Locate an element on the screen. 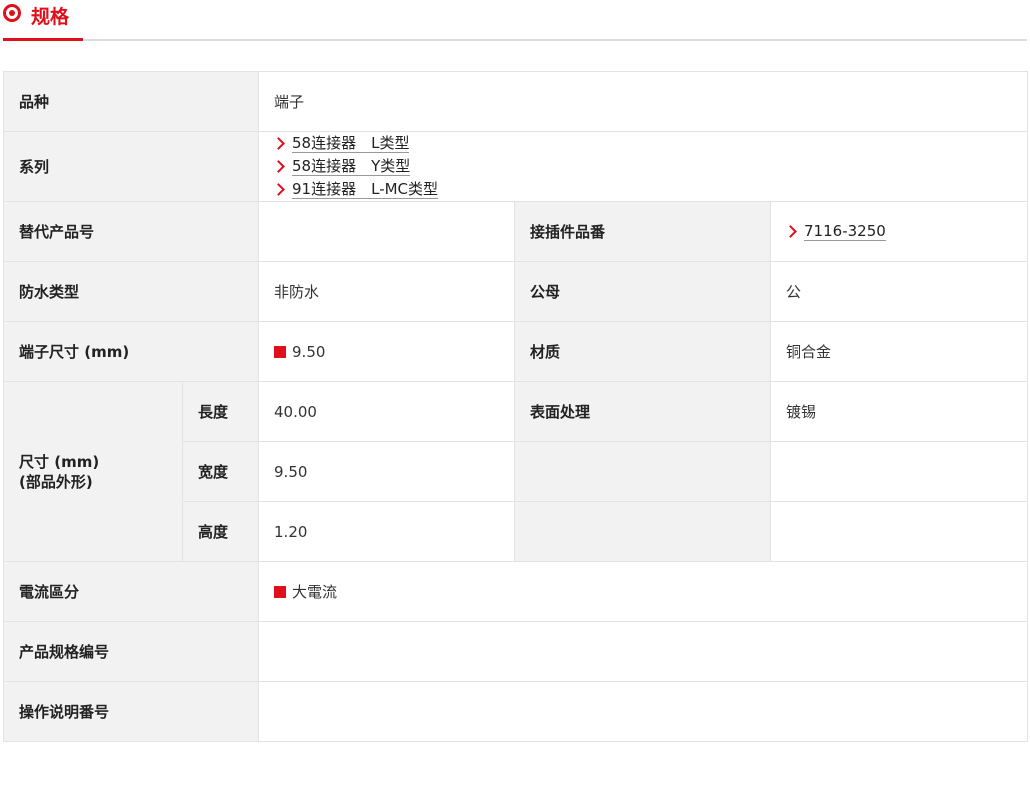 The height and width of the screenshot is (785, 1030). record-circle-icon is located at coordinates (12, 13).